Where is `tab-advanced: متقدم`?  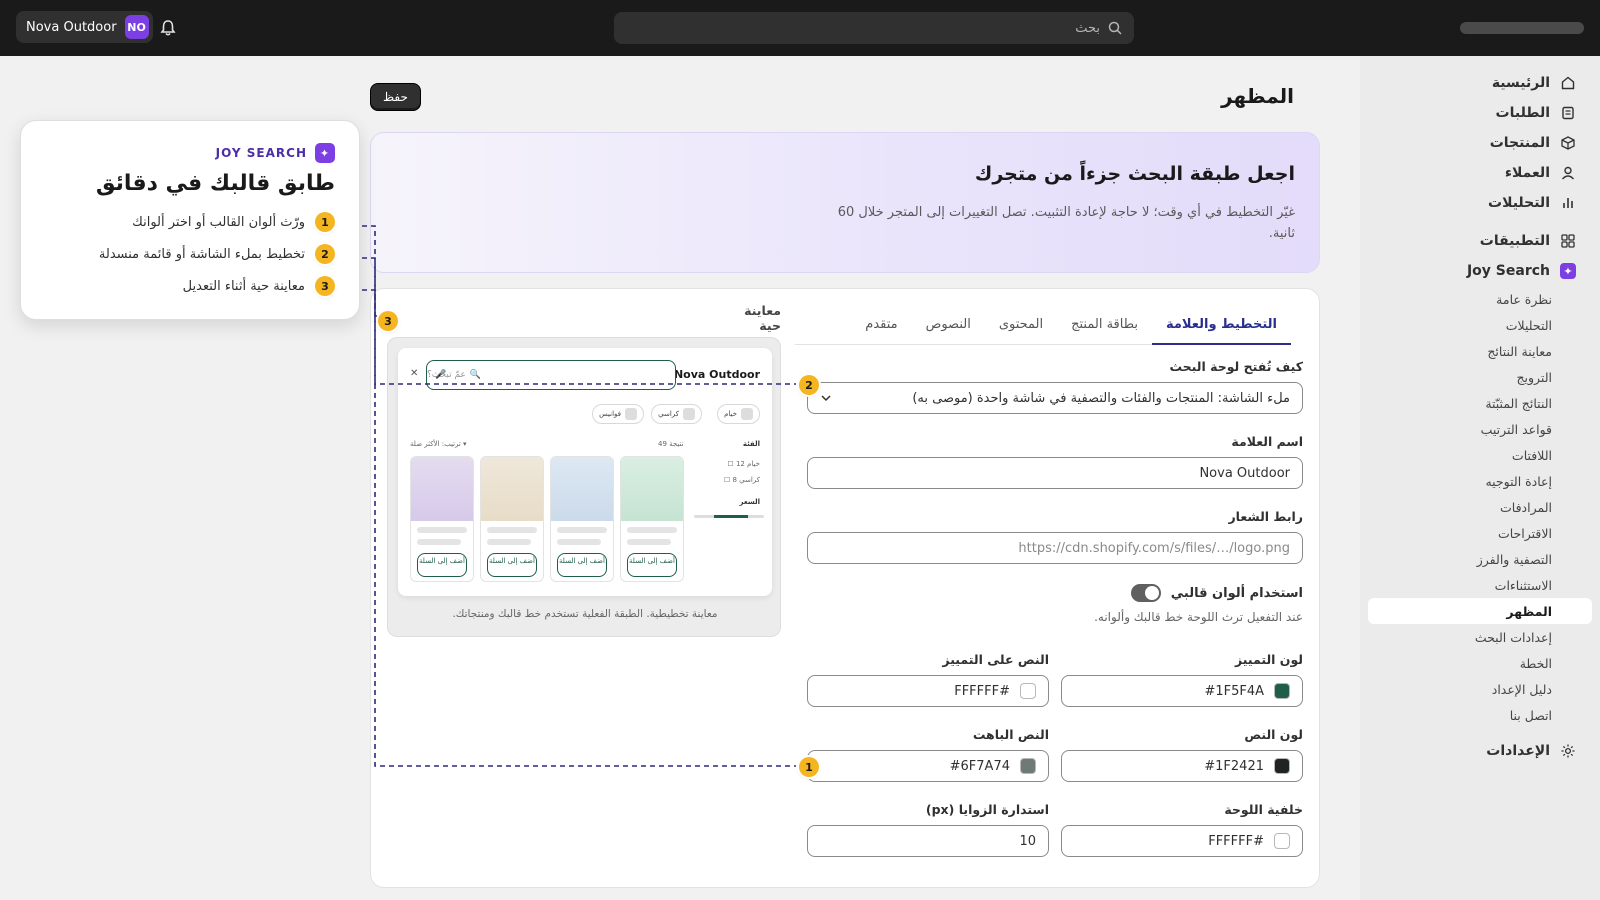
tab-advanced: متقدم is located at coordinates (881, 326).